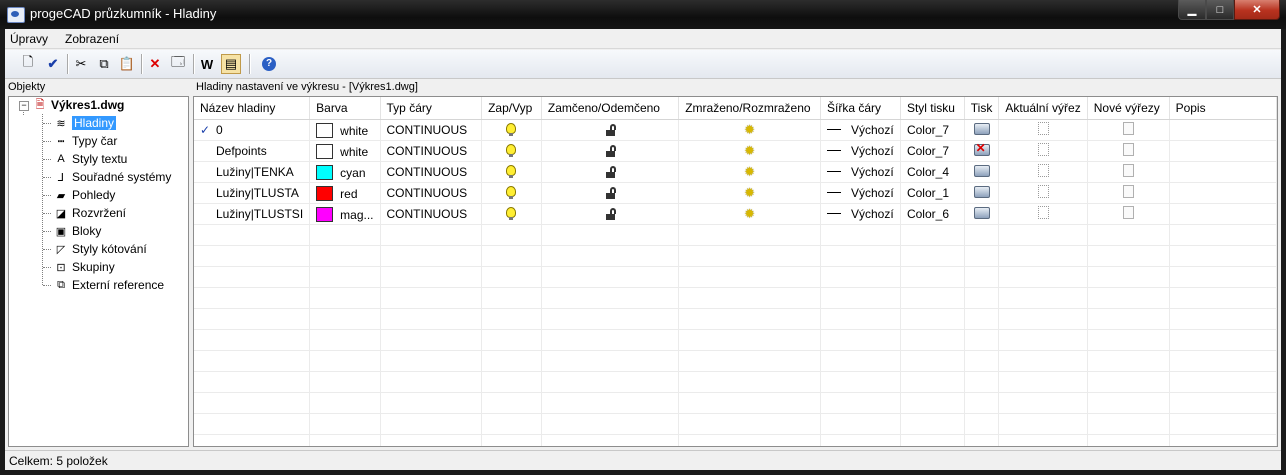  I want to click on tree-item-bloky: ▣ Bloky, so click(77, 231).